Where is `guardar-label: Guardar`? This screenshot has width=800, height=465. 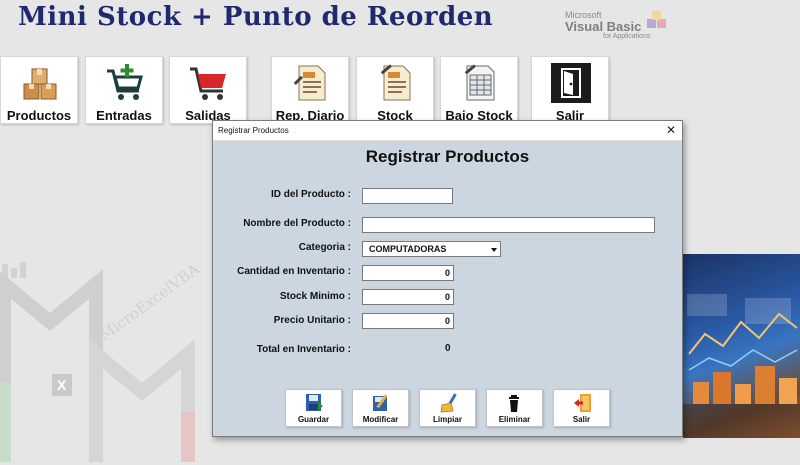 guardar-label: Guardar is located at coordinates (313, 419).